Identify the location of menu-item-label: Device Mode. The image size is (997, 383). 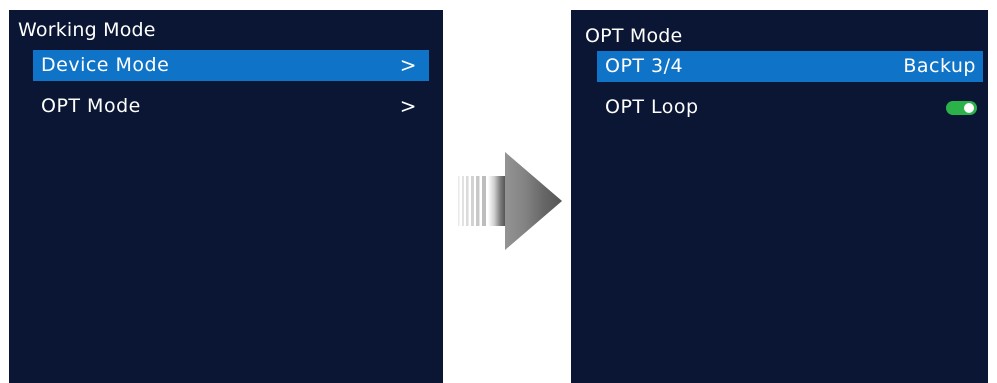
(105, 65).